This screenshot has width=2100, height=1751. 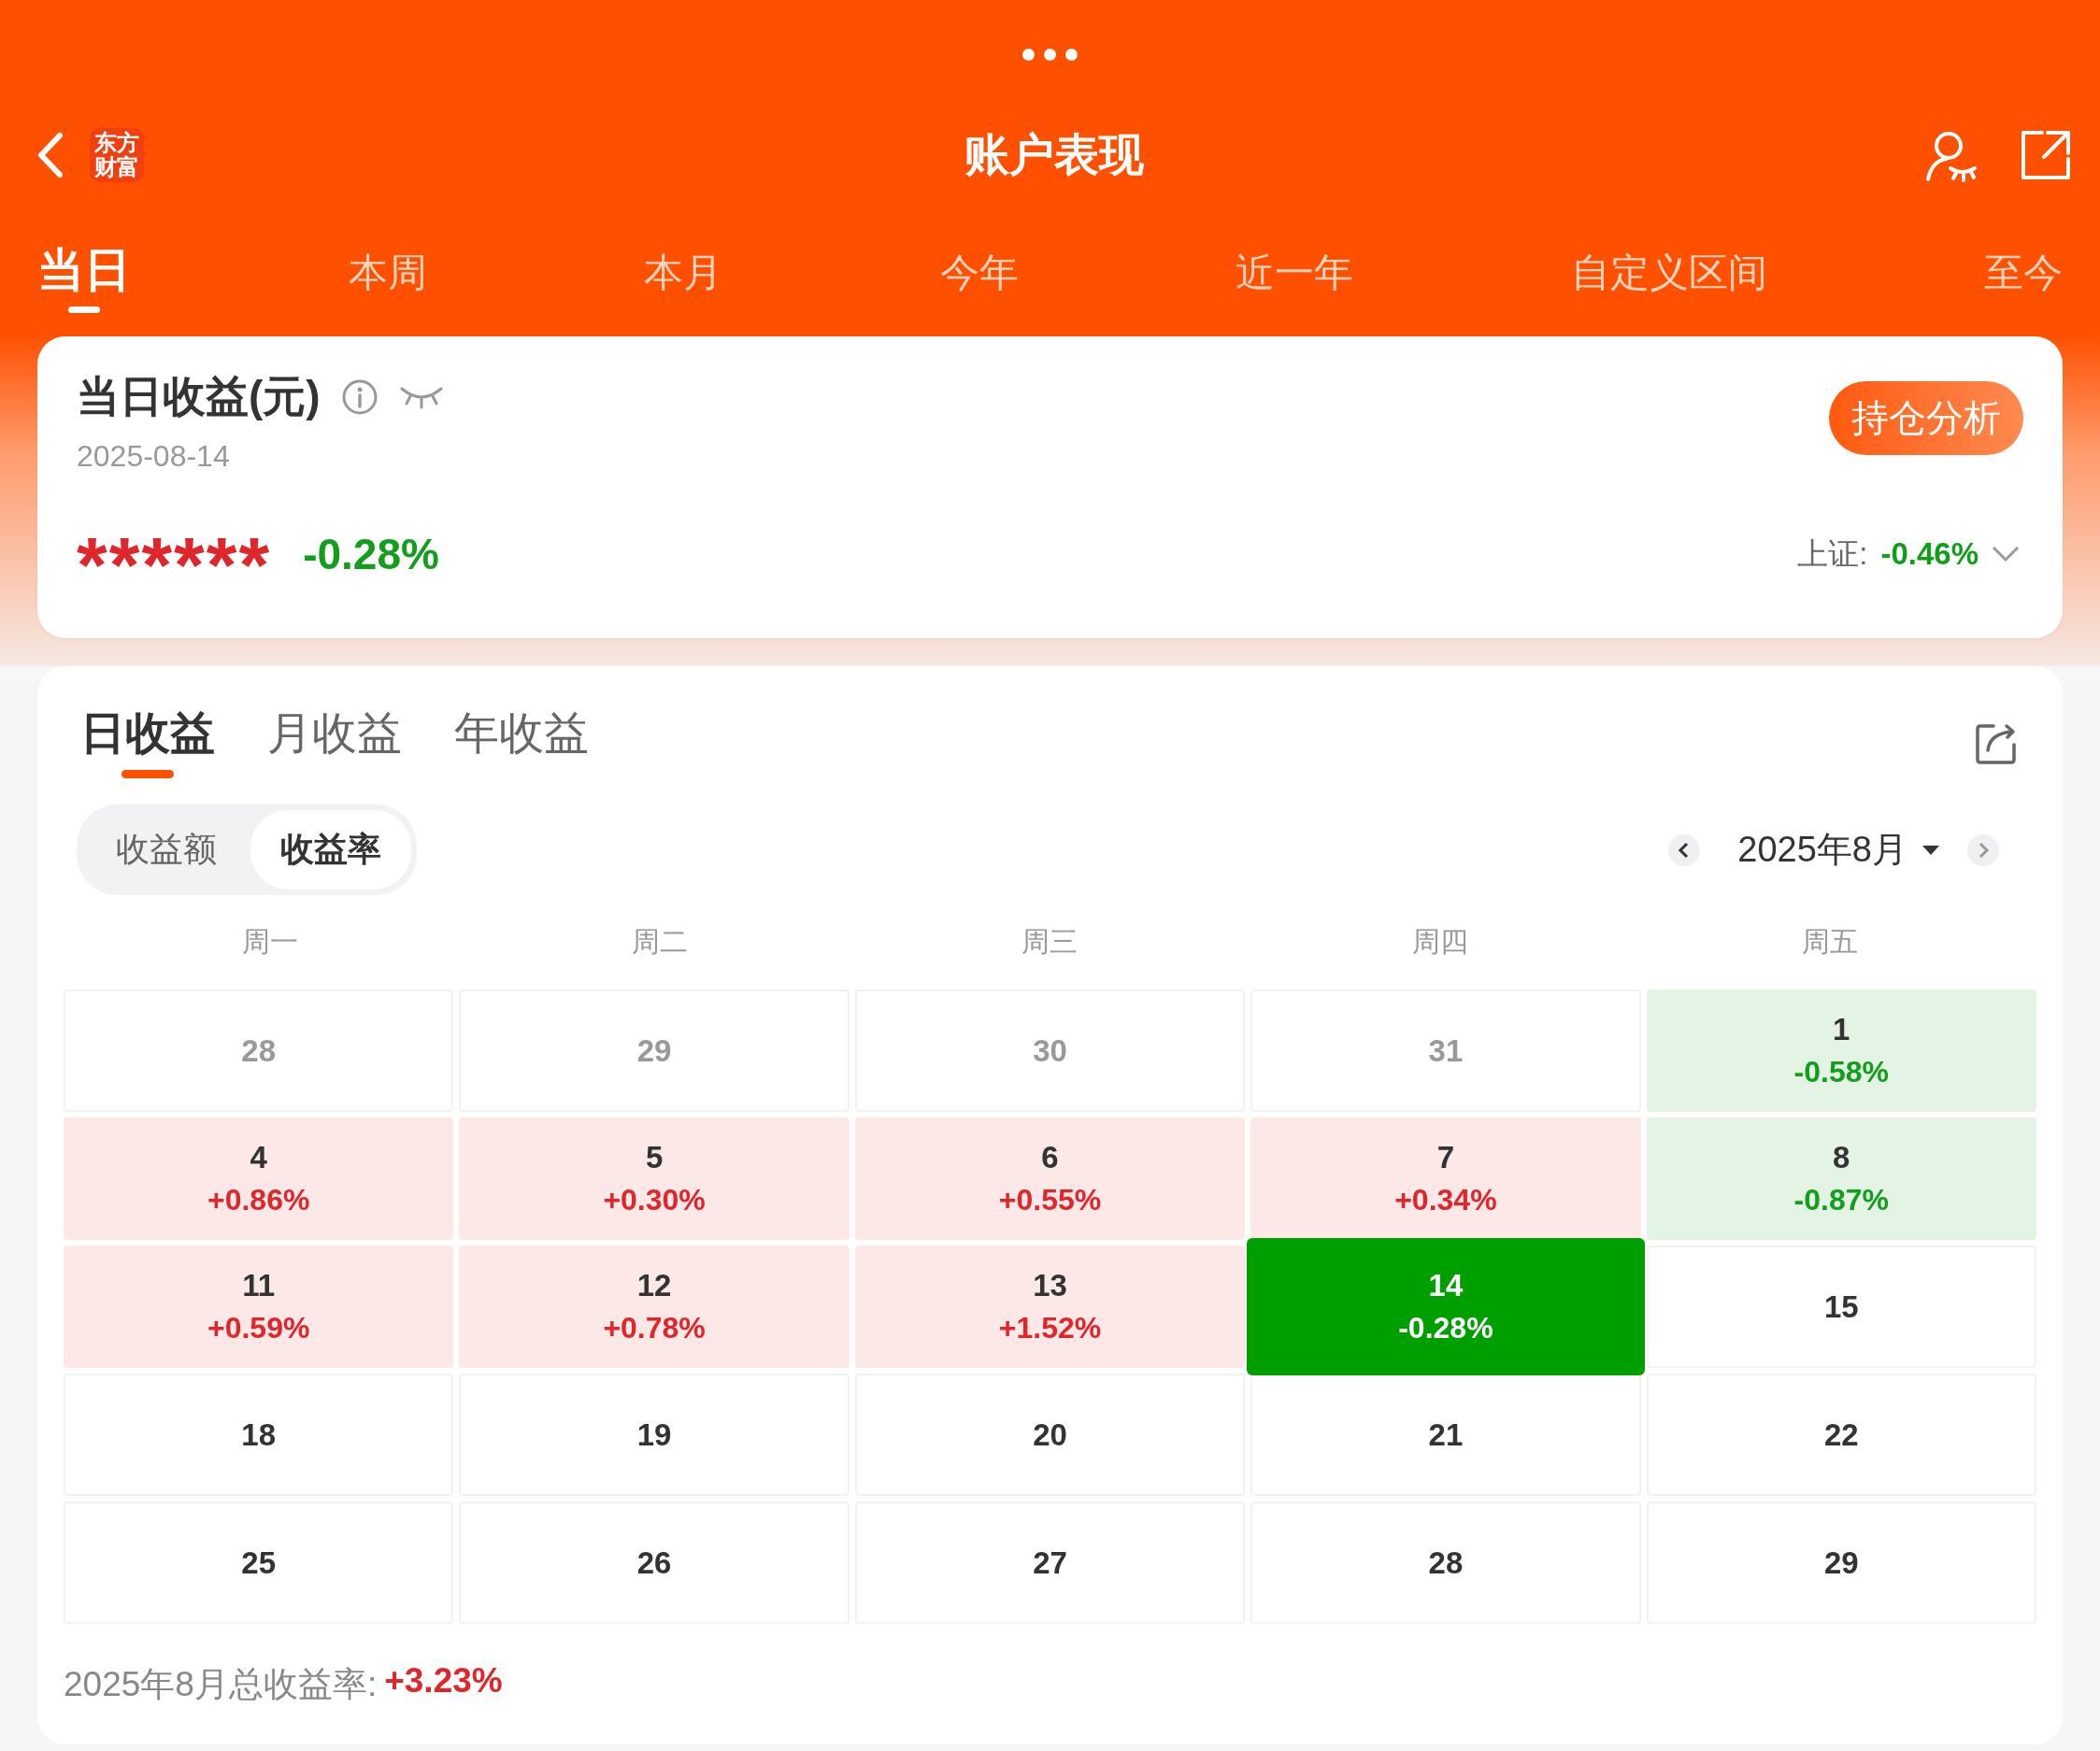 I want to click on weekday-label: 周四, so click(x=1439, y=942).